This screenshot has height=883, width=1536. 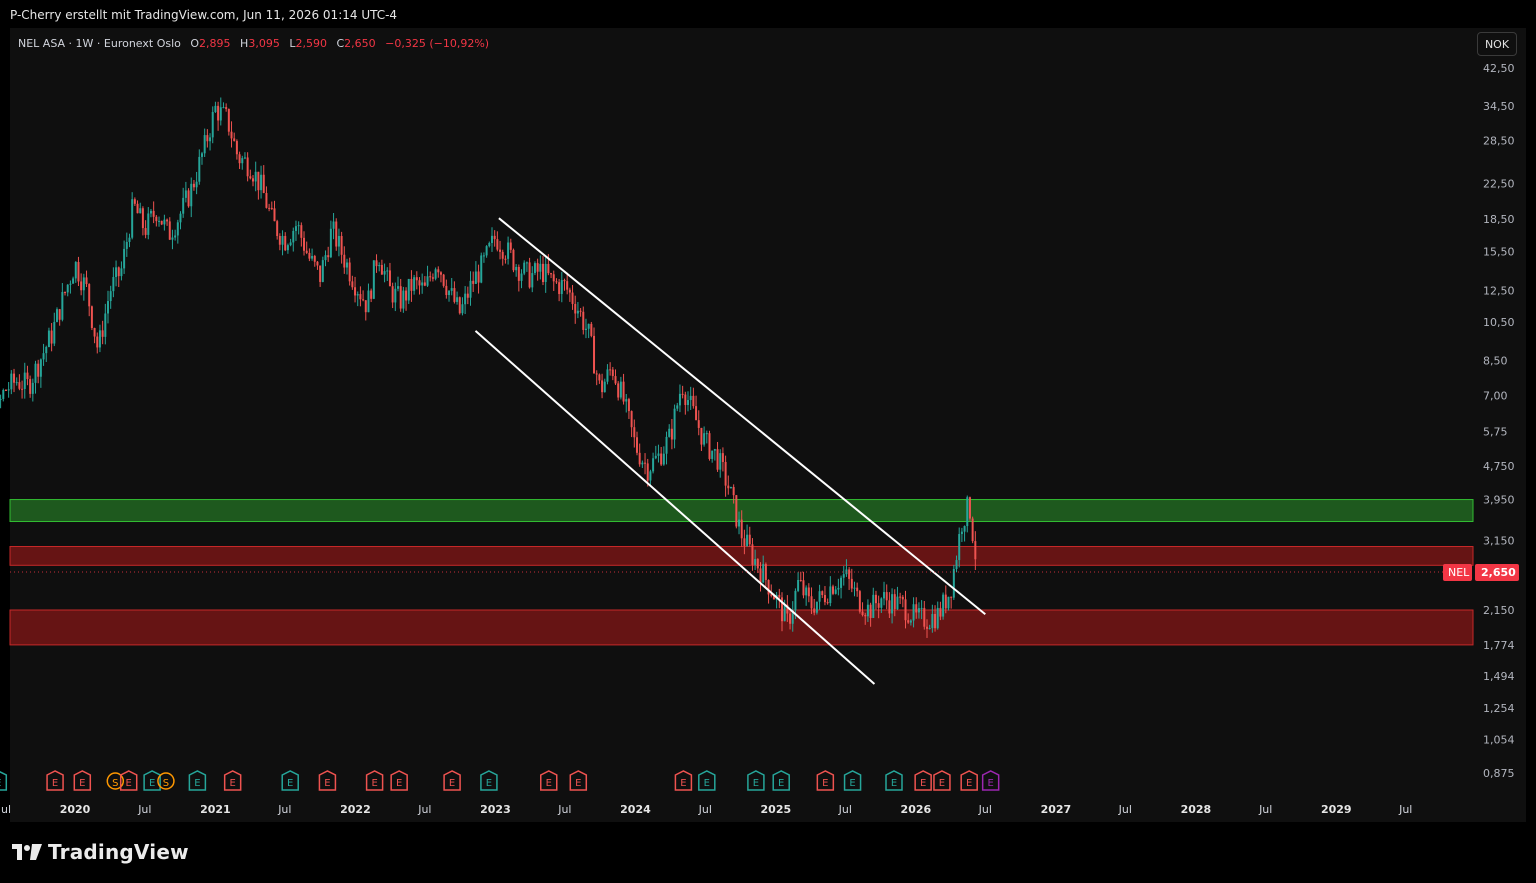 I want to click on y-tick-label: 1,774, so click(x=1499, y=645).